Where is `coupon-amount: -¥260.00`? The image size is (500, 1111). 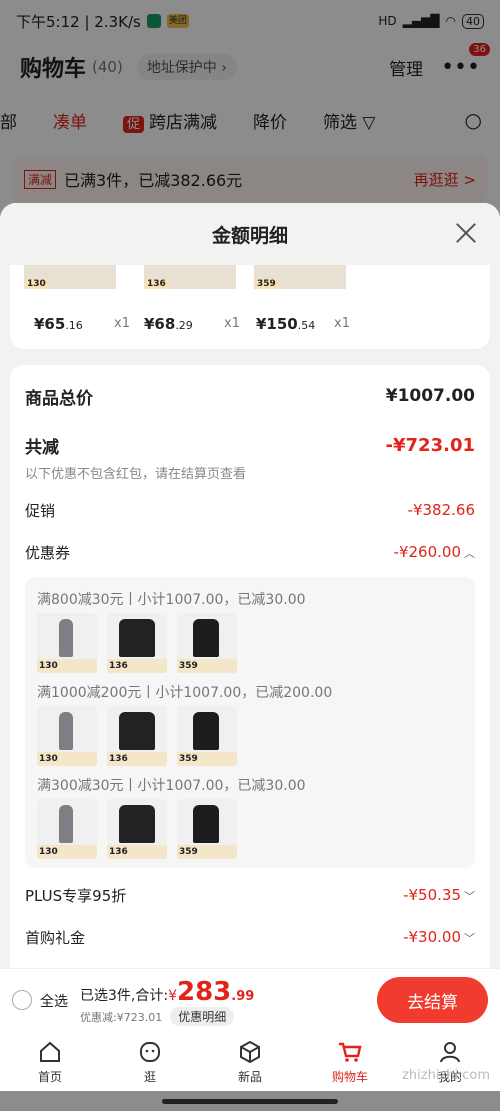
coupon-amount: -¥260.00 is located at coordinates (427, 552).